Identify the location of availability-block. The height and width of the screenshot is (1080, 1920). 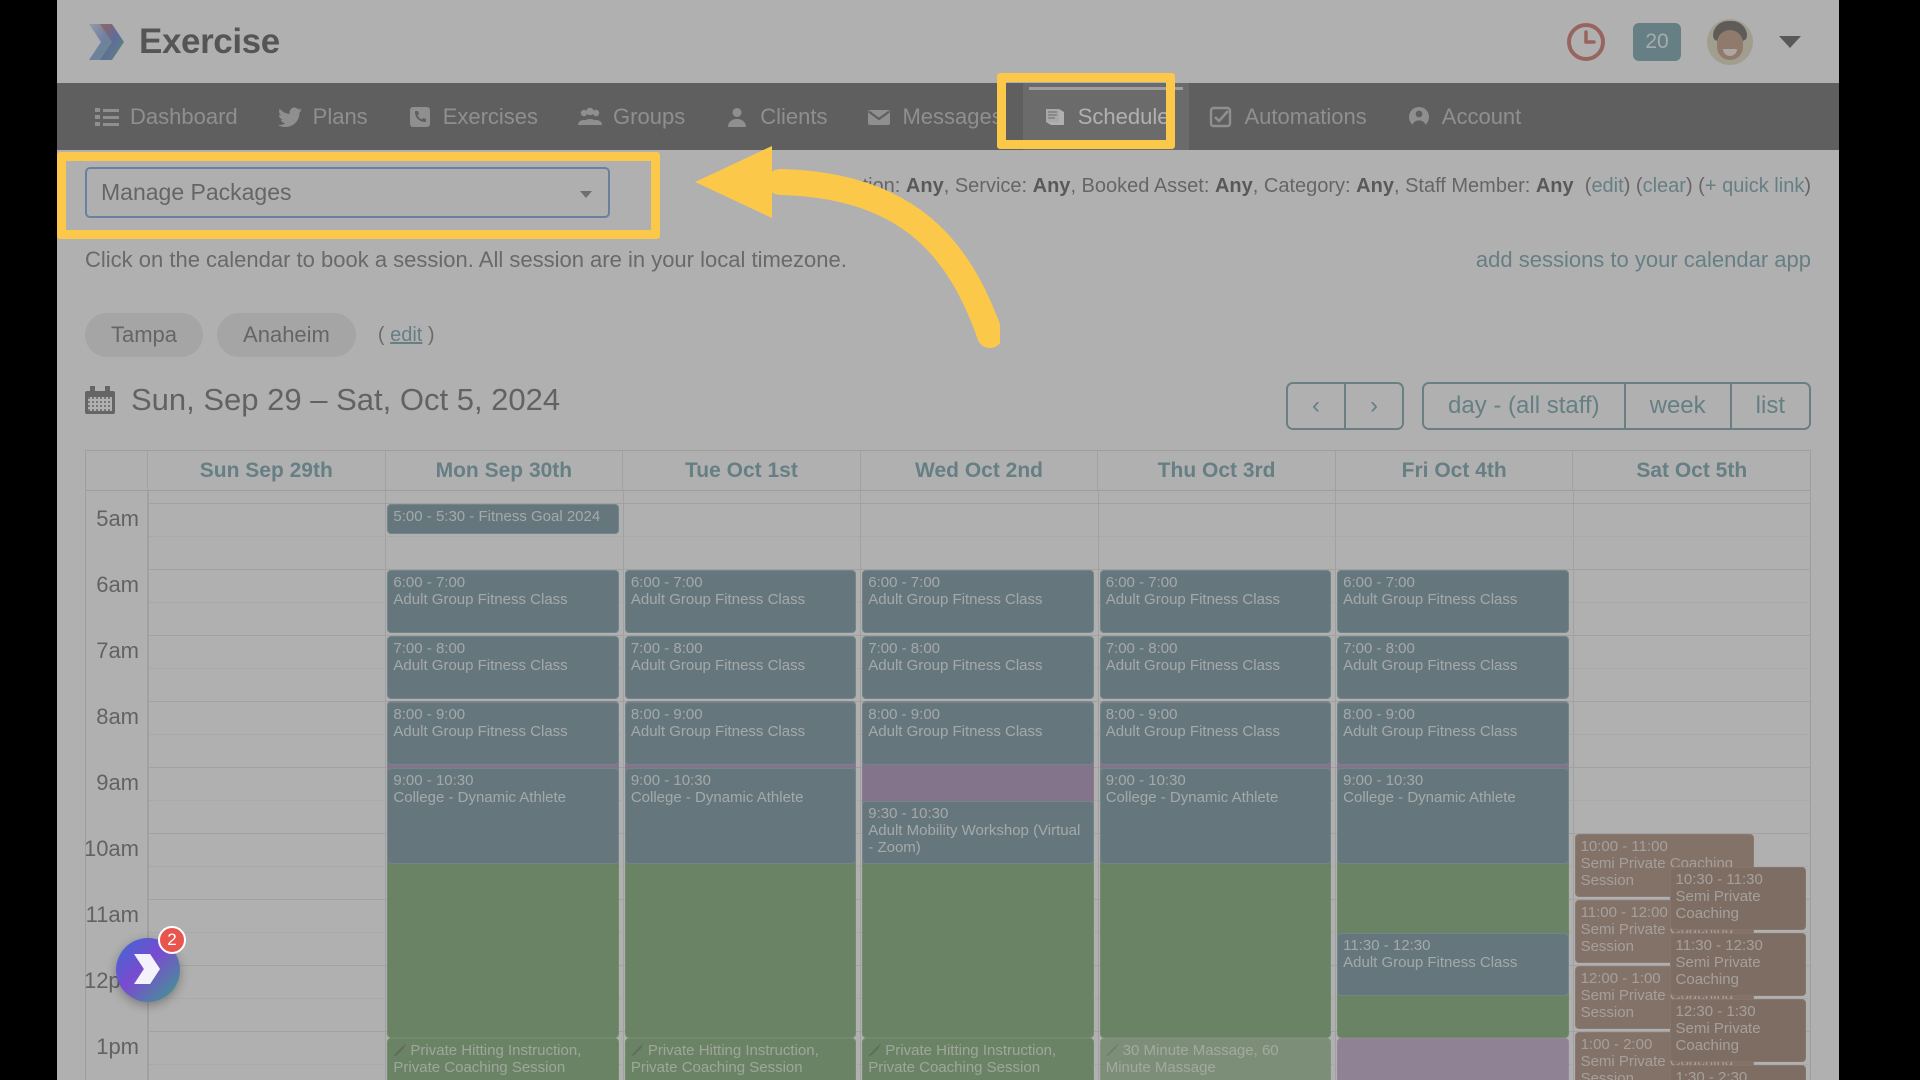
(1453, 1058).